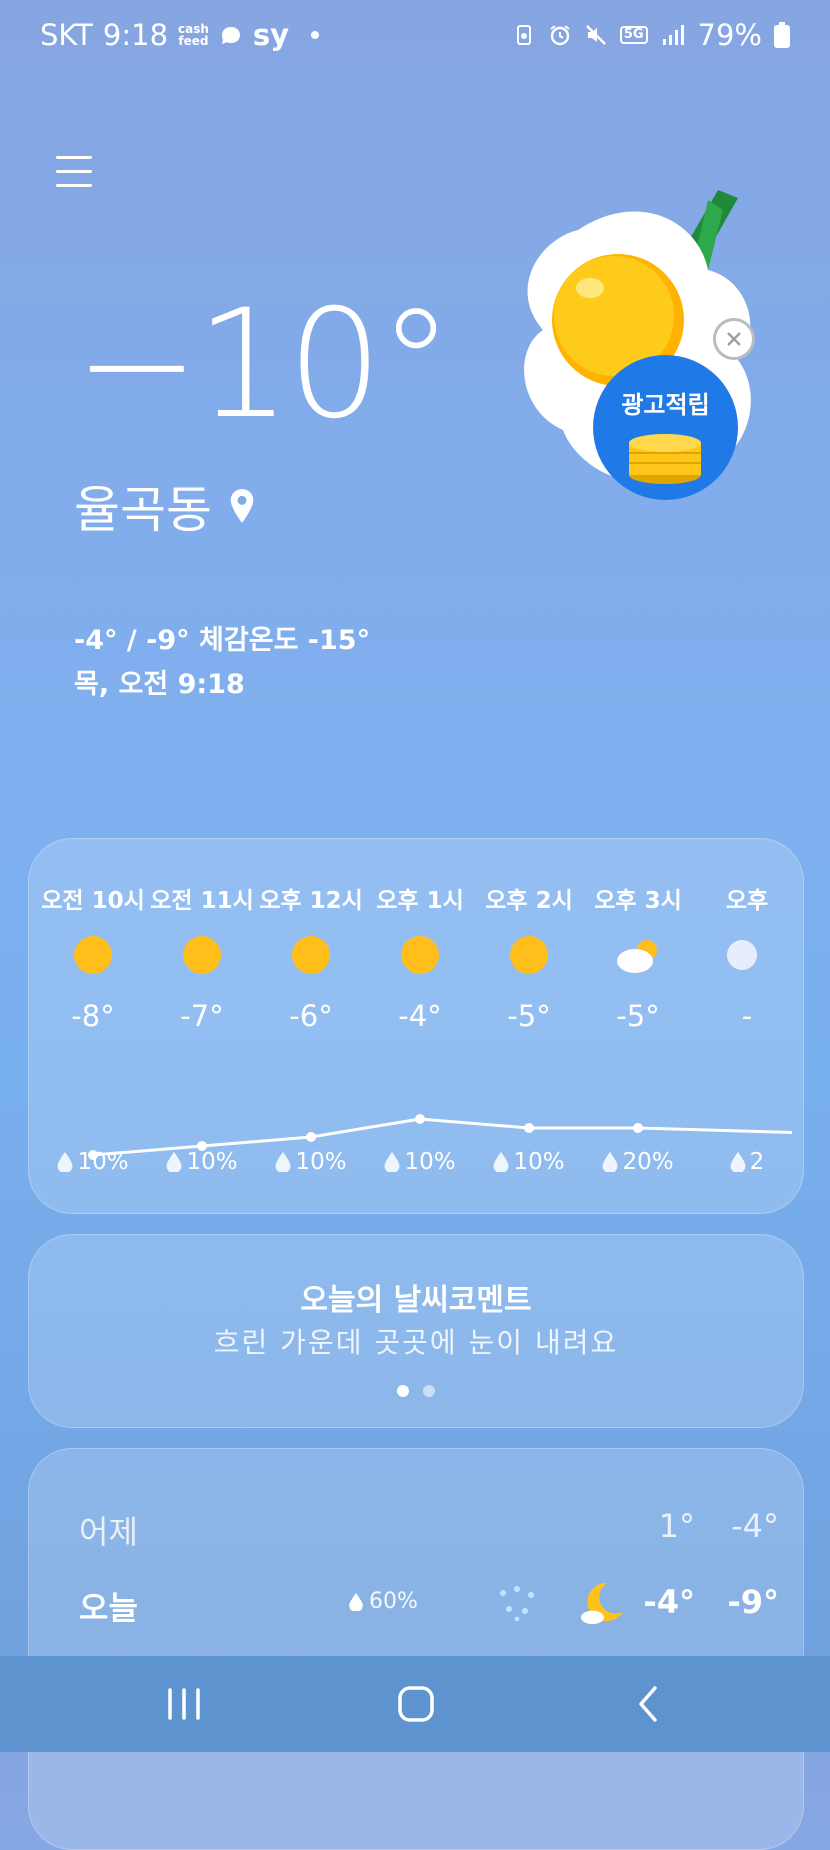 This screenshot has width=830, height=1850. What do you see at coordinates (74, 174) in the screenshot?
I see `hamburger-menu-icon` at bounding box center [74, 174].